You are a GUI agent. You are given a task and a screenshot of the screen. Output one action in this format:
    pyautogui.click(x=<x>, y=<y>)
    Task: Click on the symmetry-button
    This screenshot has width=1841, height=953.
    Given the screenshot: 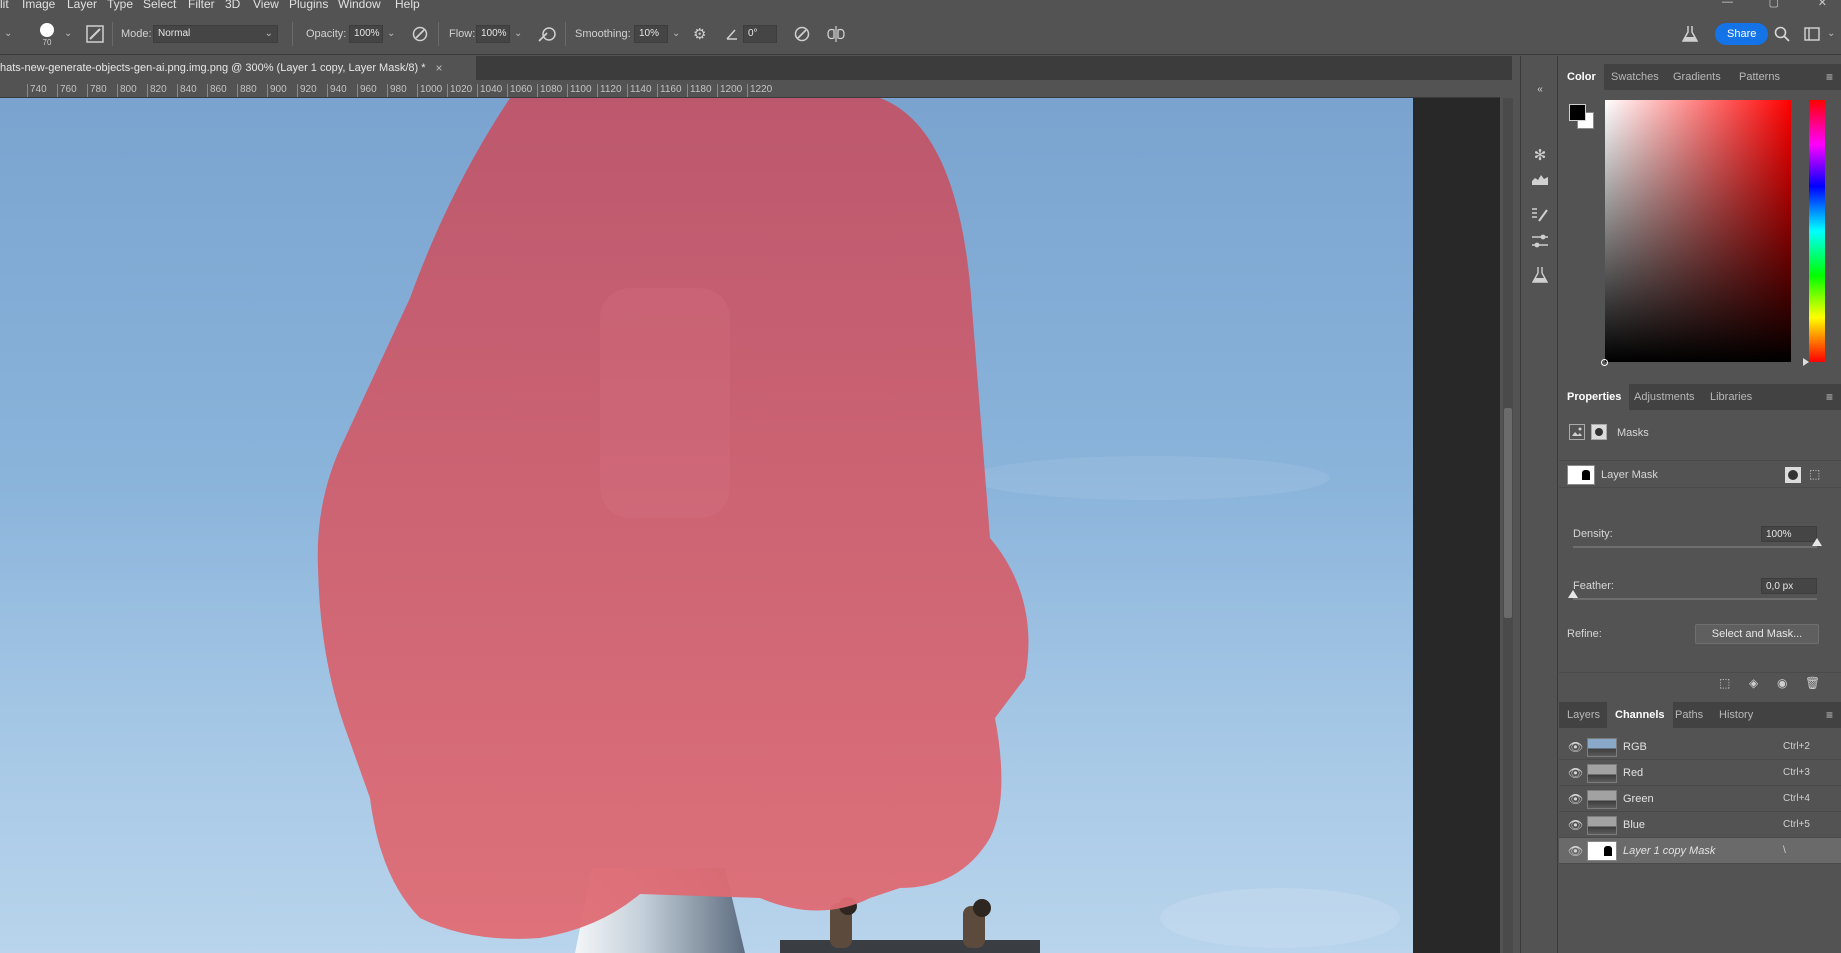 What is the action you would take?
    pyautogui.click(x=836, y=33)
    